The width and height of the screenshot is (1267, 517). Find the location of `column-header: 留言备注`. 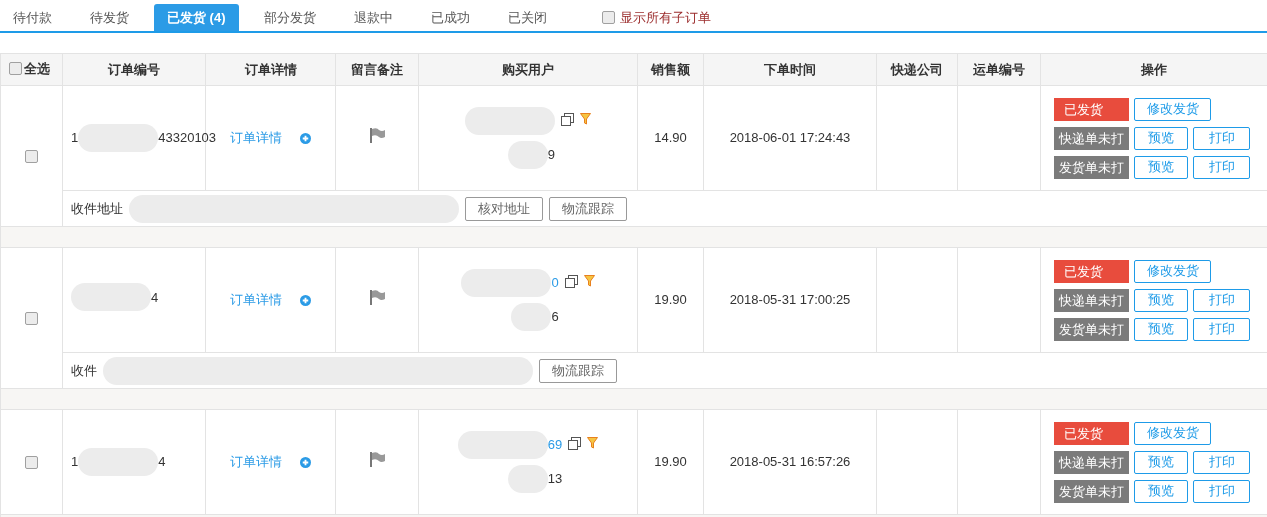

column-header: 留言备注 is located at coordinates (377, 69).